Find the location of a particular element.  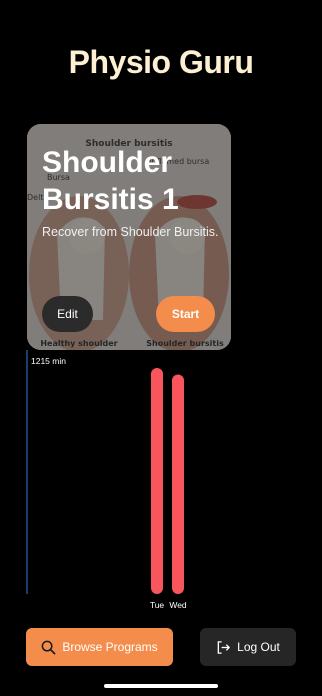

browse-programs-button: Browse Programs is located at coordinates (99, 647).